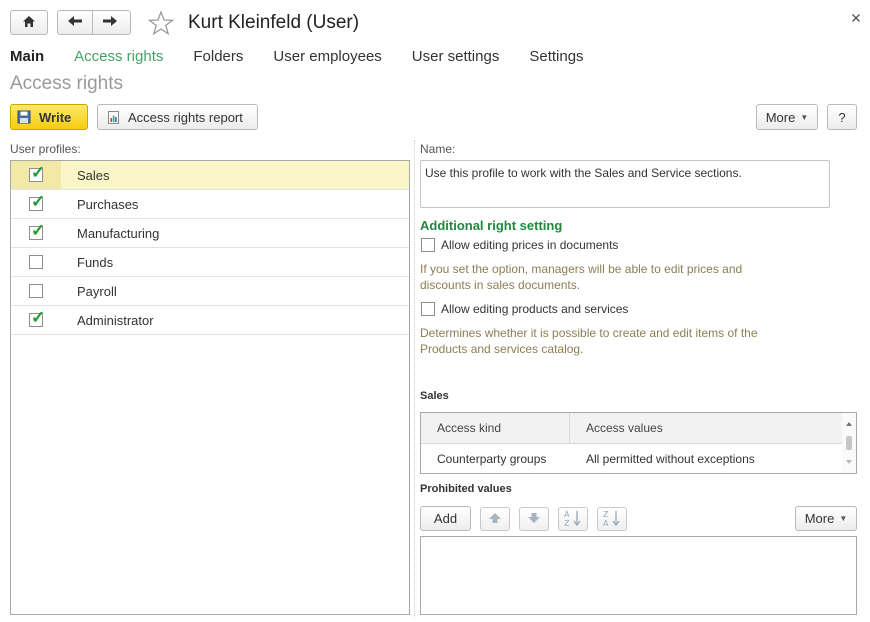 This screenshot has width=870, height=622. What do you see at coordinates (616, 428) in the screenshot?
I see `column-header-access-values: Access values` at bounding box center [616, 428].